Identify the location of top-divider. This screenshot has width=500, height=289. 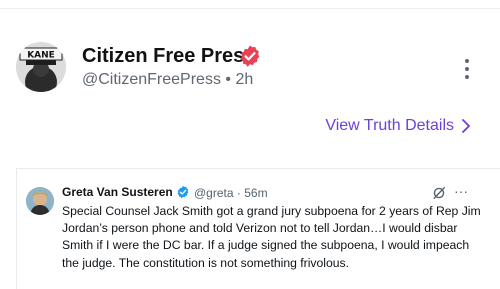
(250, 8).